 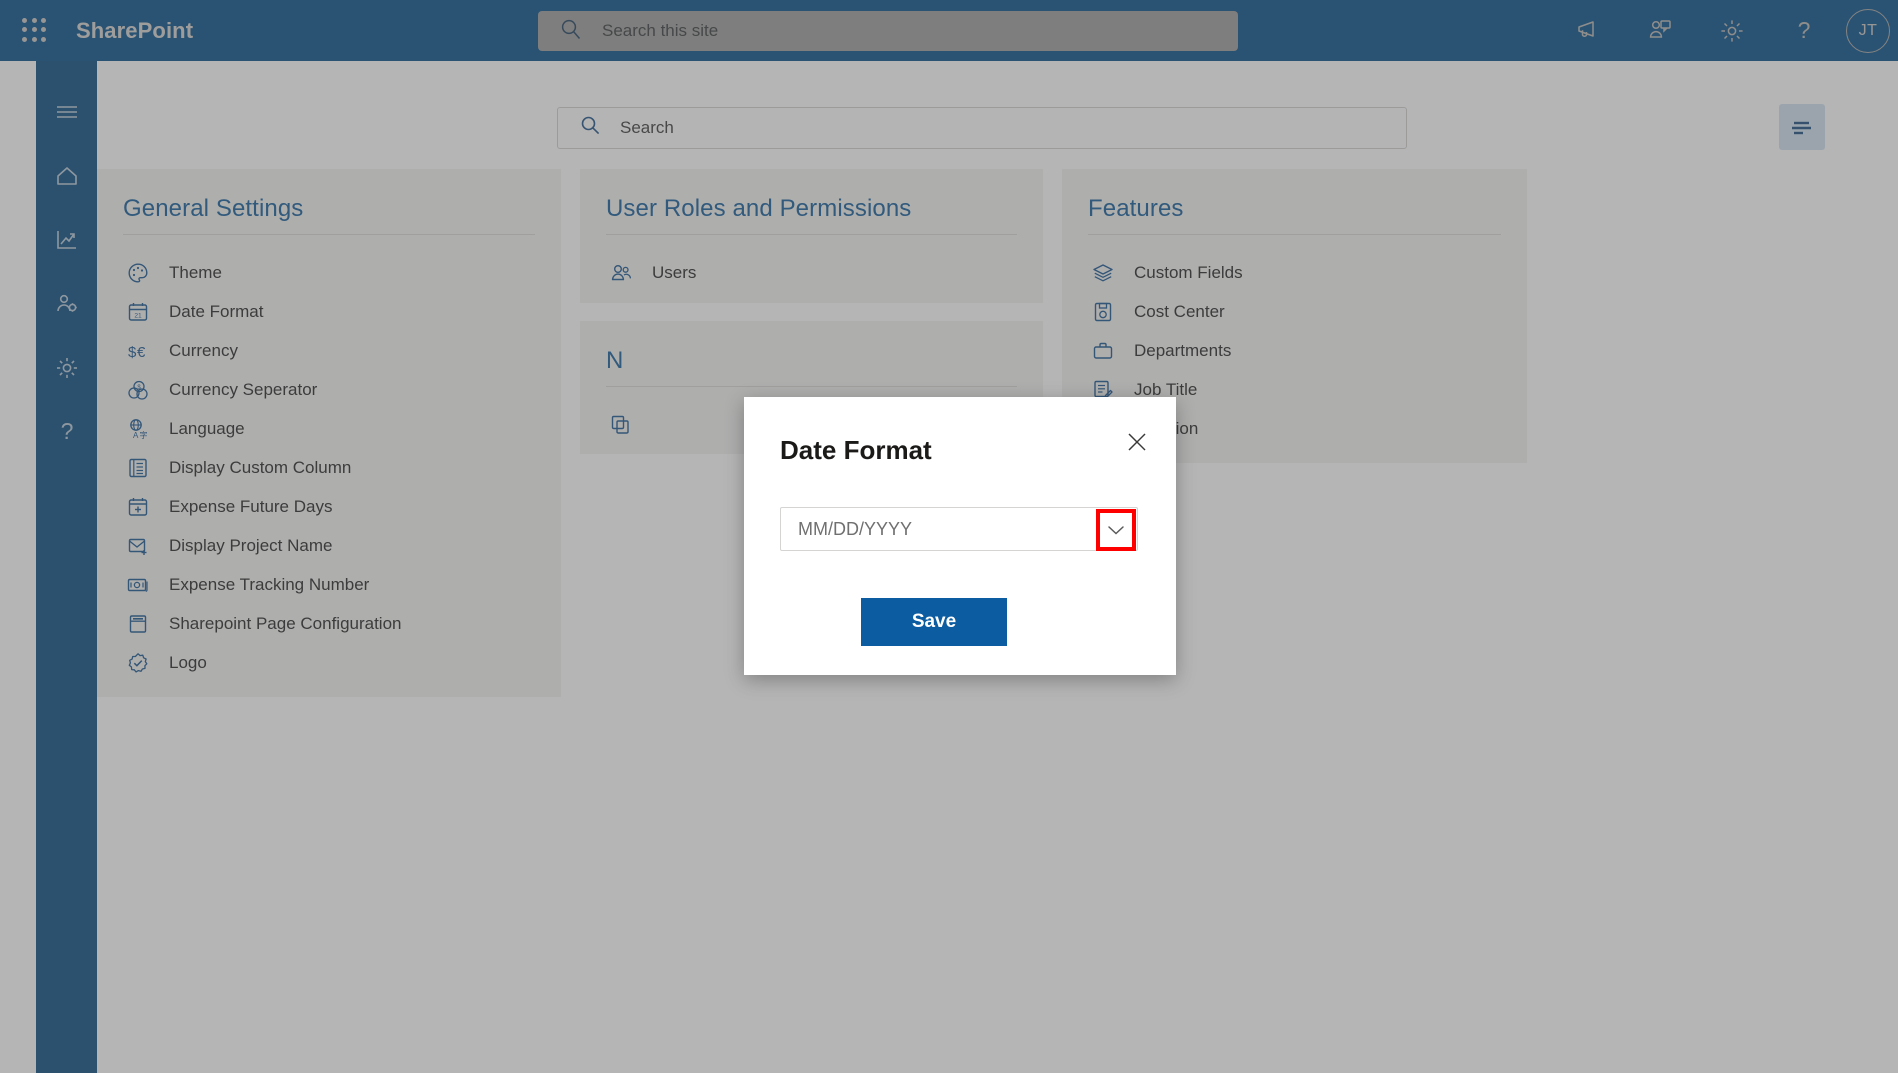 I want to click on close-icon, so click(x=1137, y=442).